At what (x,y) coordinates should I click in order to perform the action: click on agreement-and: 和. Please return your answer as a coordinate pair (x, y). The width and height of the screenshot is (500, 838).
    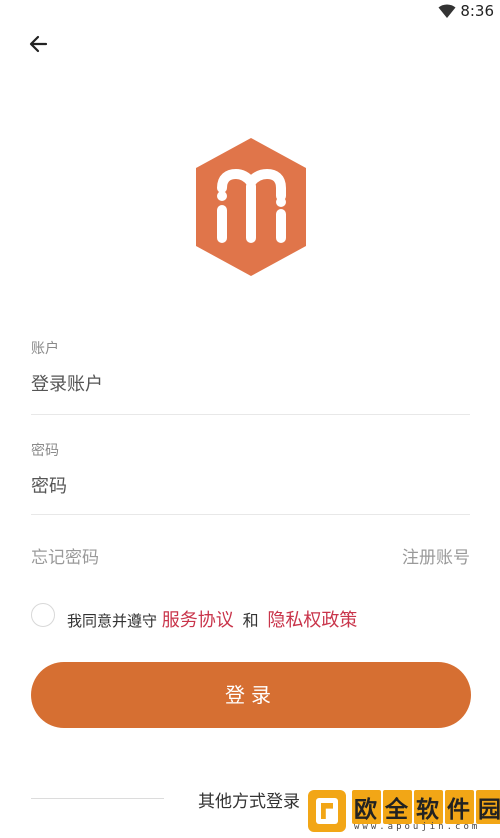
    Looking at the image, I should click on (250, 620).